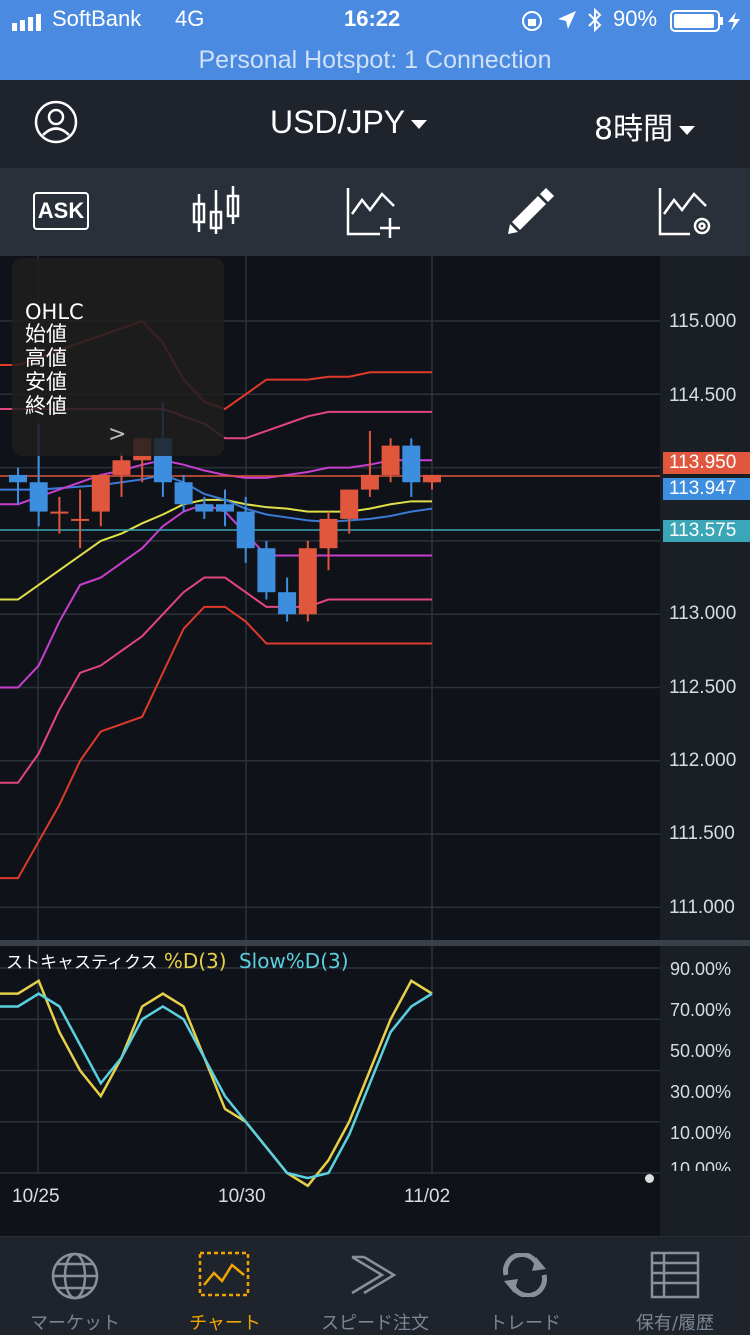  Describe the element at coordinates (703, 687) in the screenshot. I see `price-tick-label: 112.500` at that location.